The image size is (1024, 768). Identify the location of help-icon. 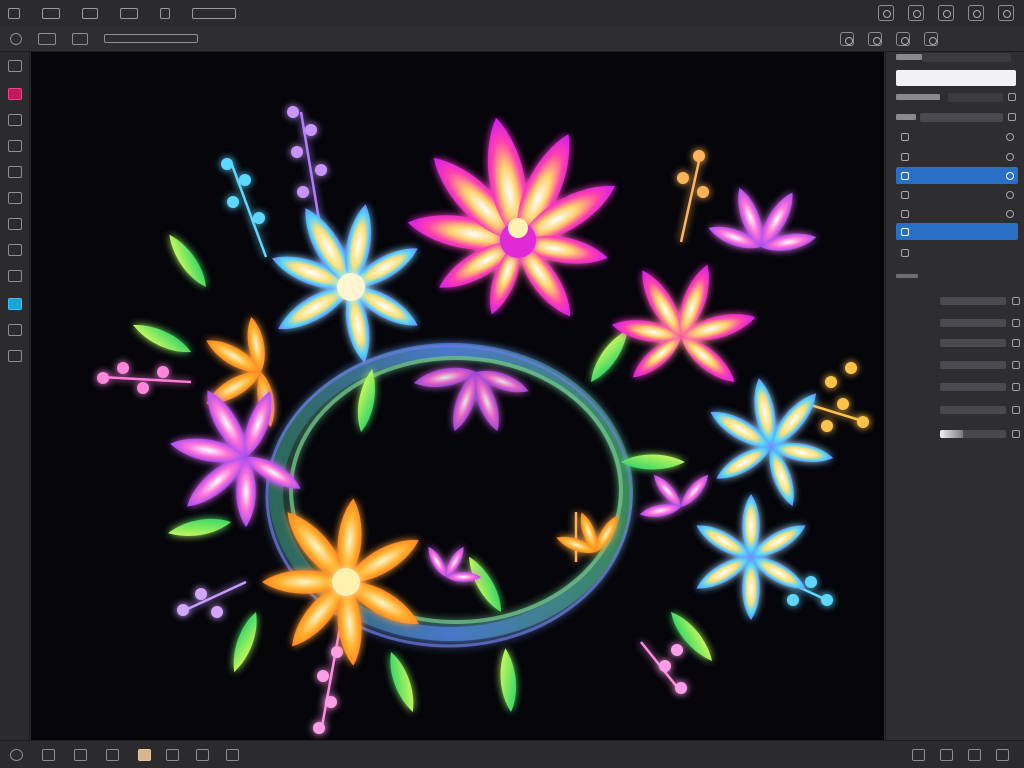
(976, 13).